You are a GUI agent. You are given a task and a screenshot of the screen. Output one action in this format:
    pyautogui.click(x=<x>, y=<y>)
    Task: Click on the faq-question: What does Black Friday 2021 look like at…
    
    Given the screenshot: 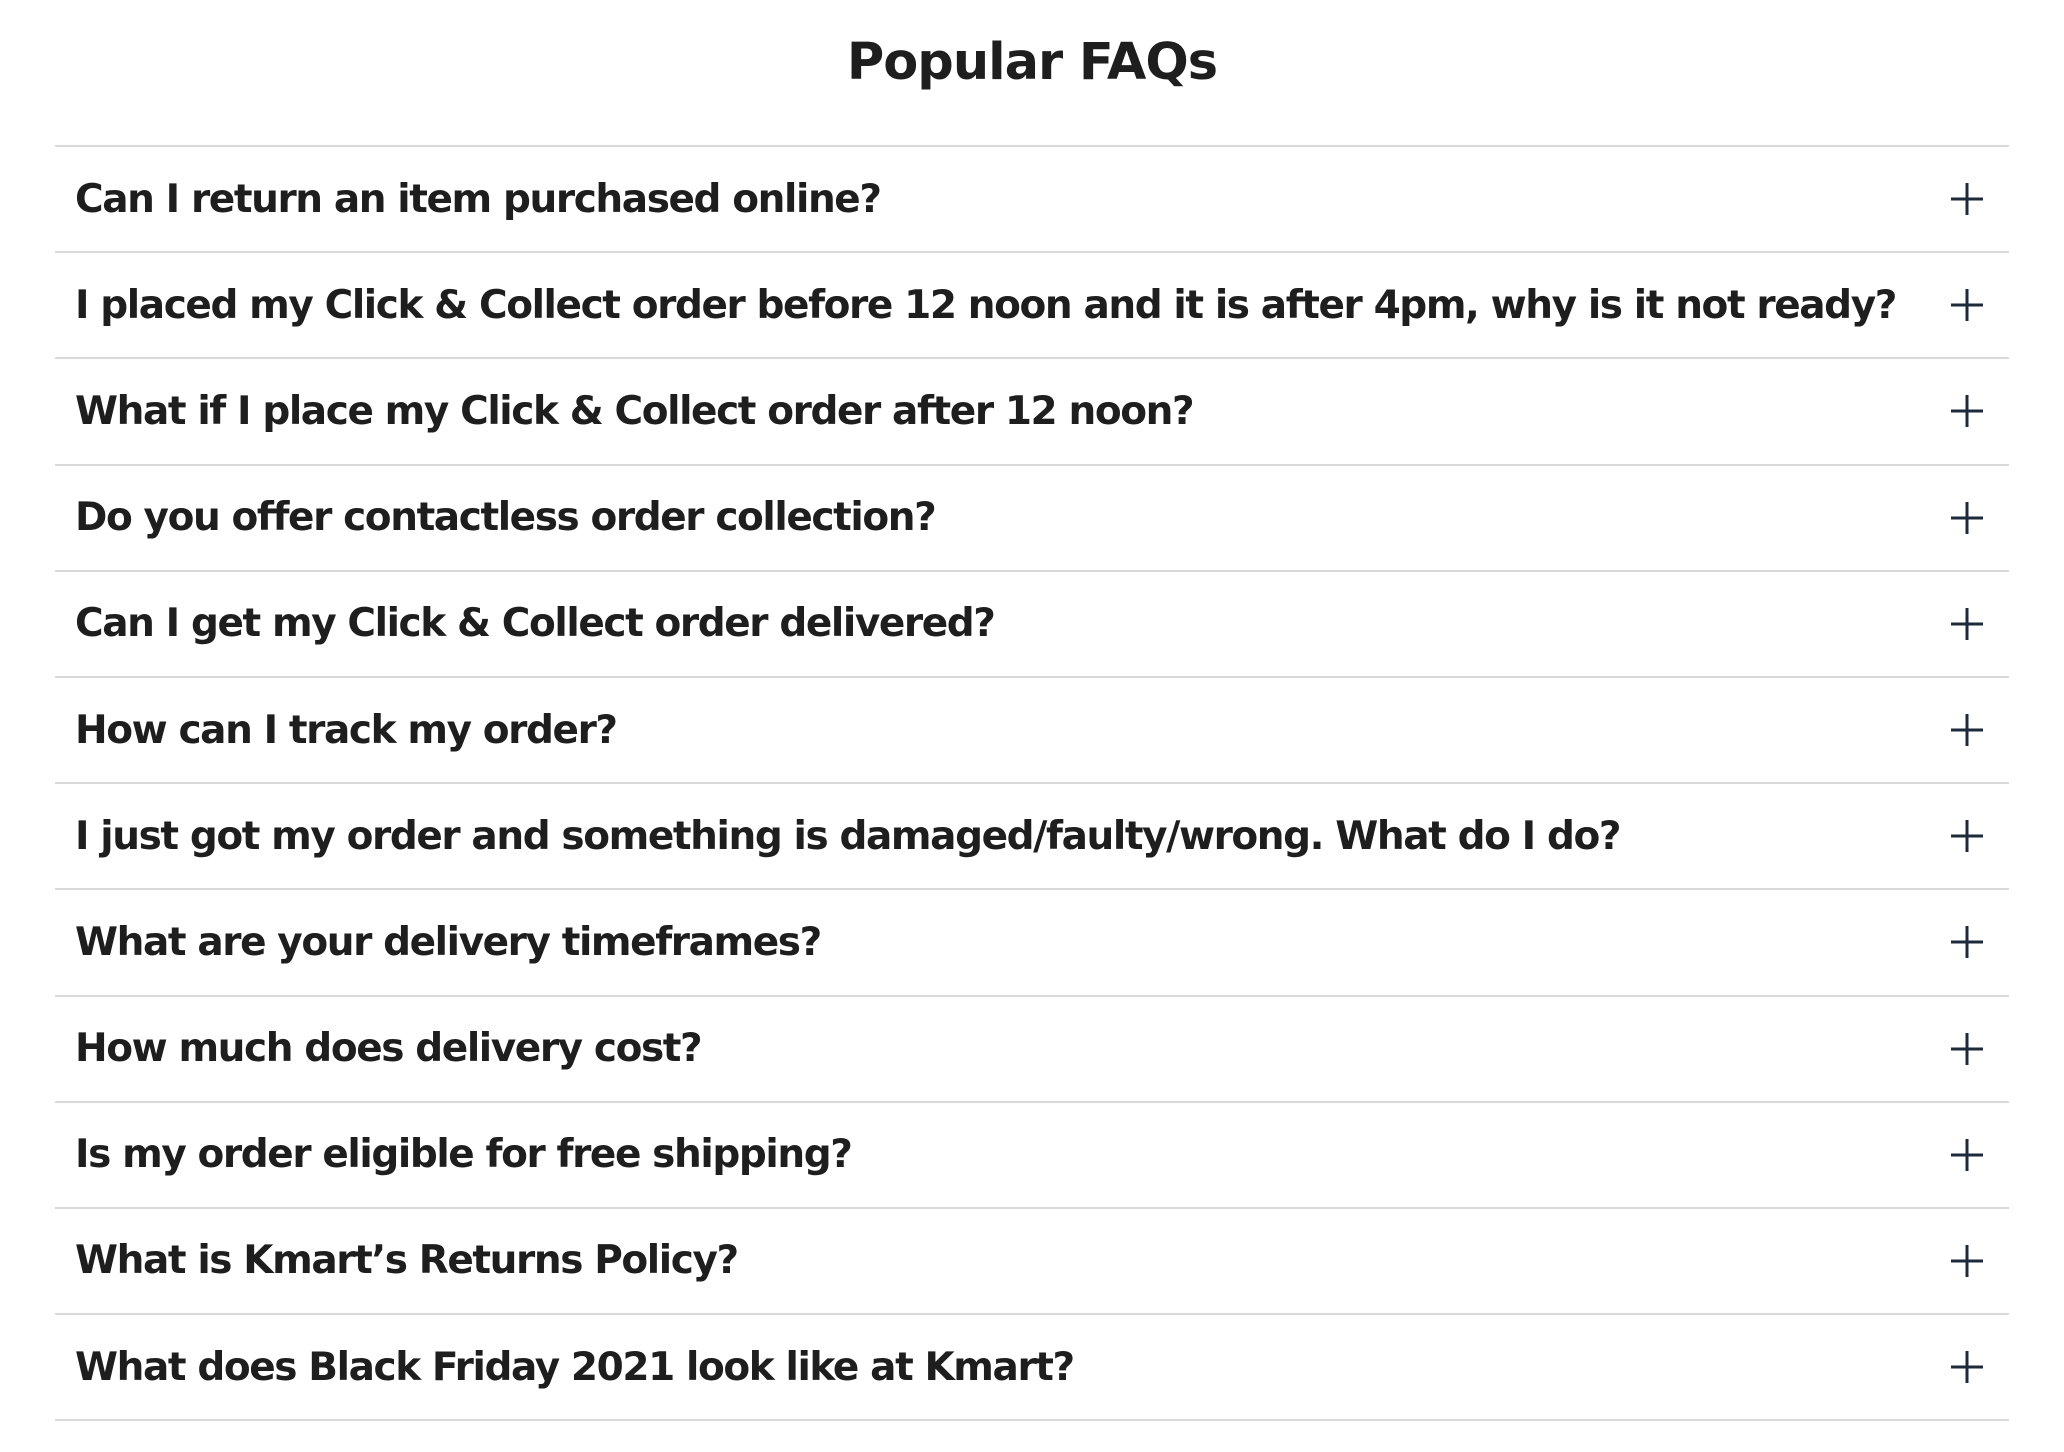 What is the action you would take?
    pyautogui.click(x=575, y=1367)
    